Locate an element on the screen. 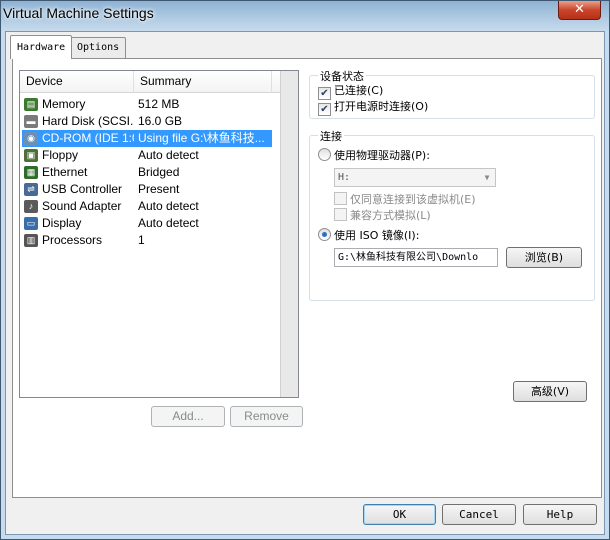 The image size is (610, 540). device-name: CD-ROM (IDE 1:0) is located at coordinates (88, 138).